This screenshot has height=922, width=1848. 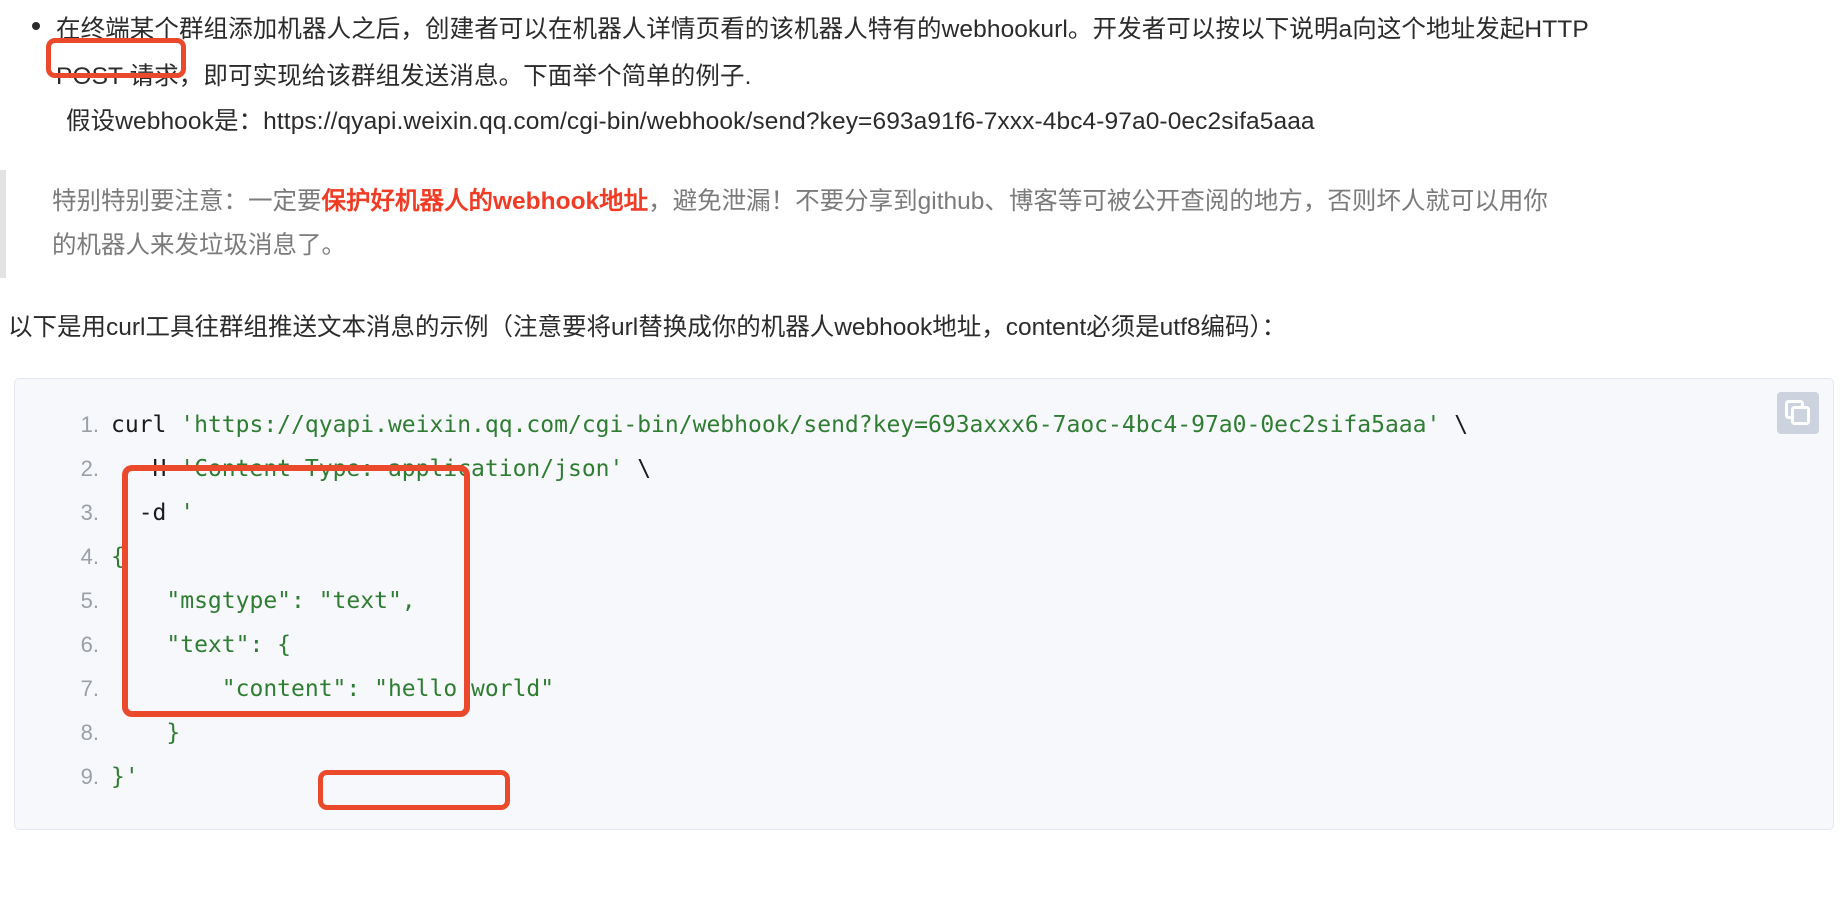 I want to click on warning-line-2: 的机器人来发垃圾消息了。, so click(x=199, y=245).